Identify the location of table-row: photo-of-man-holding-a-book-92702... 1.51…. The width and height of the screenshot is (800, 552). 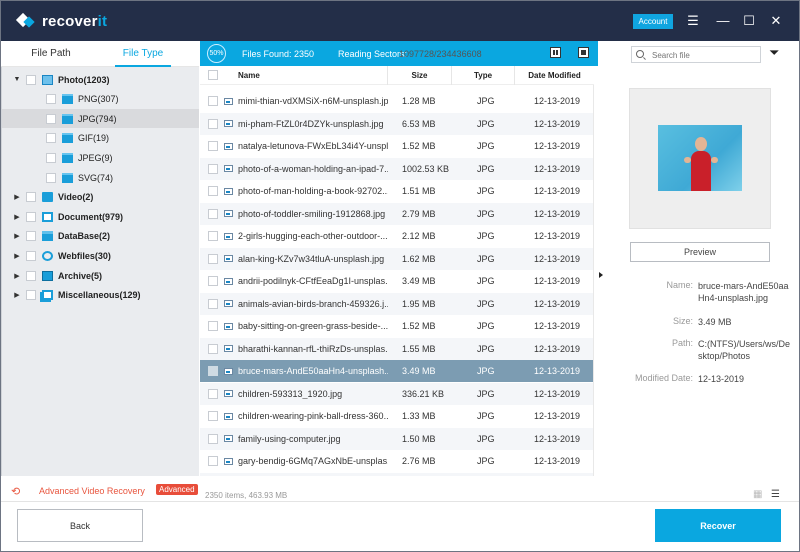
(396, 191).